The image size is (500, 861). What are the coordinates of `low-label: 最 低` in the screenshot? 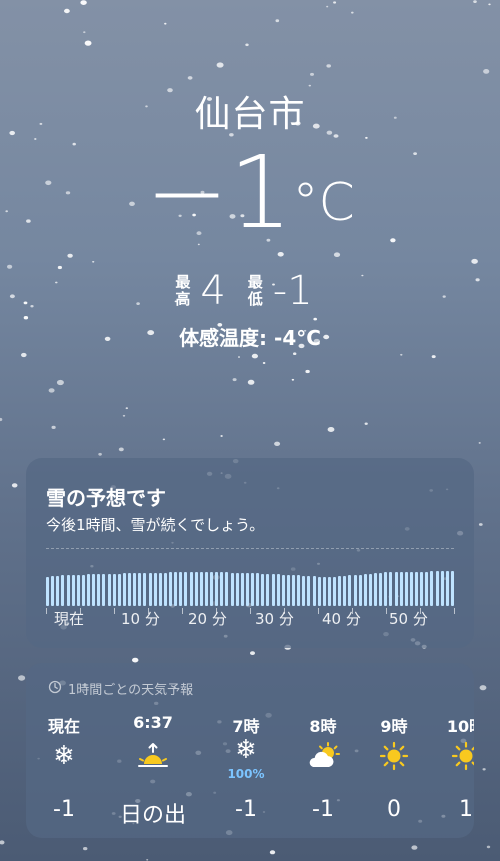 It's located at (255, 290).